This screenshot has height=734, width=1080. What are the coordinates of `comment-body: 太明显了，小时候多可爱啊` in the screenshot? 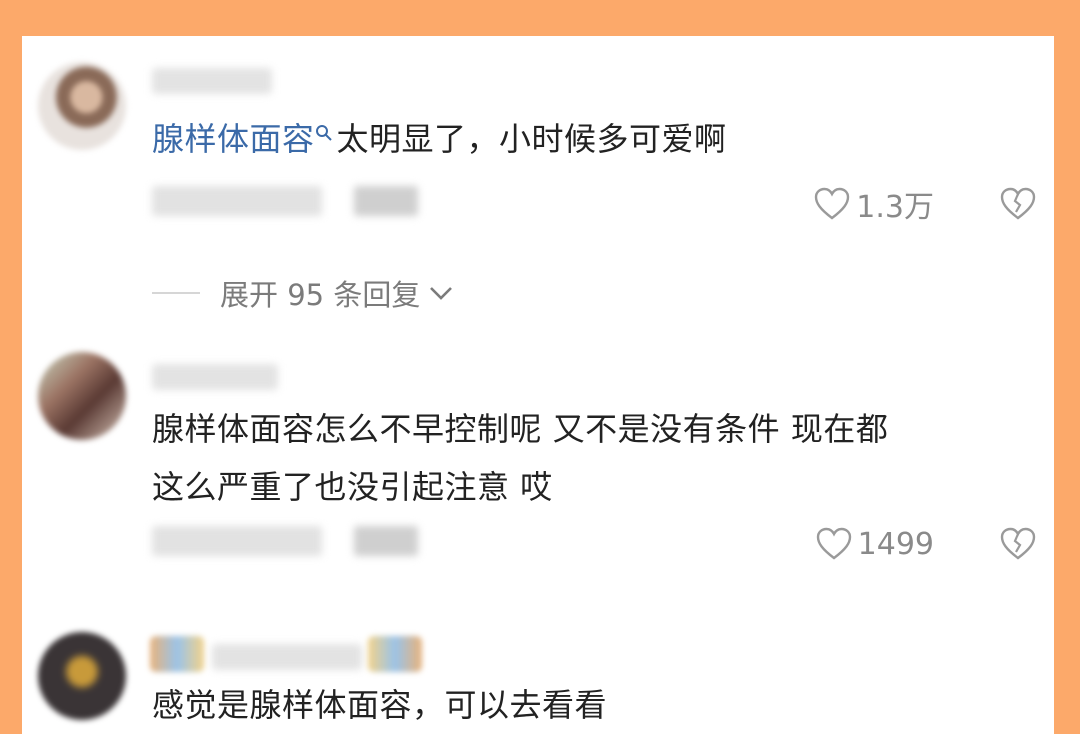 It's located at (531, 139).